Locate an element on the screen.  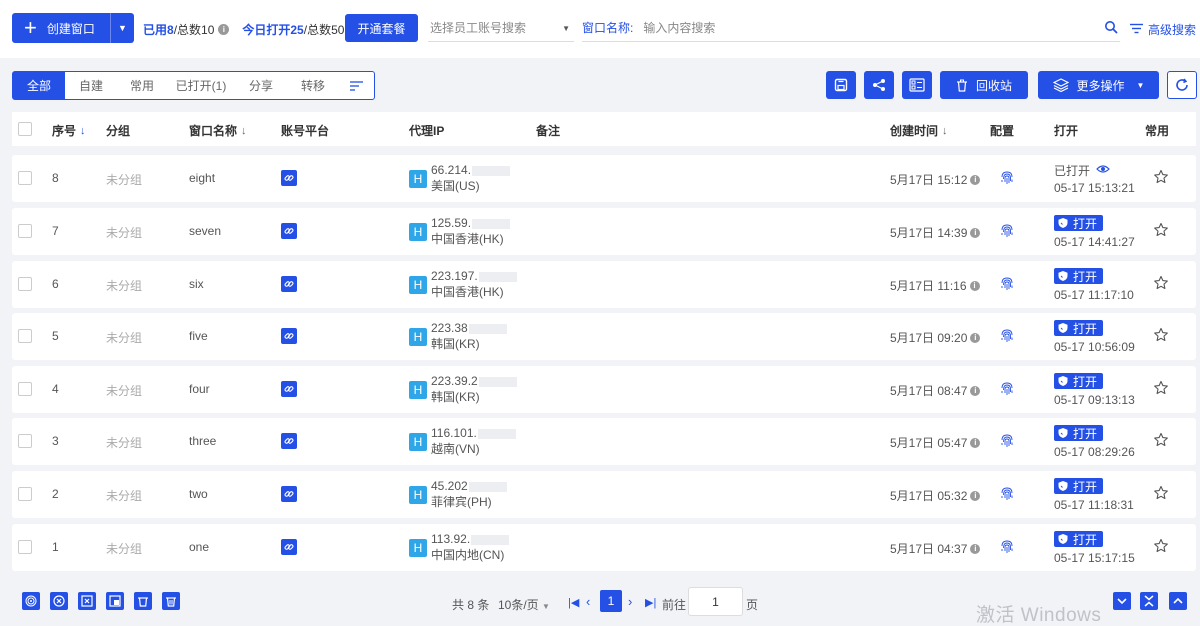
tab-transfer: 转移 is located at coordinates (313, 85).